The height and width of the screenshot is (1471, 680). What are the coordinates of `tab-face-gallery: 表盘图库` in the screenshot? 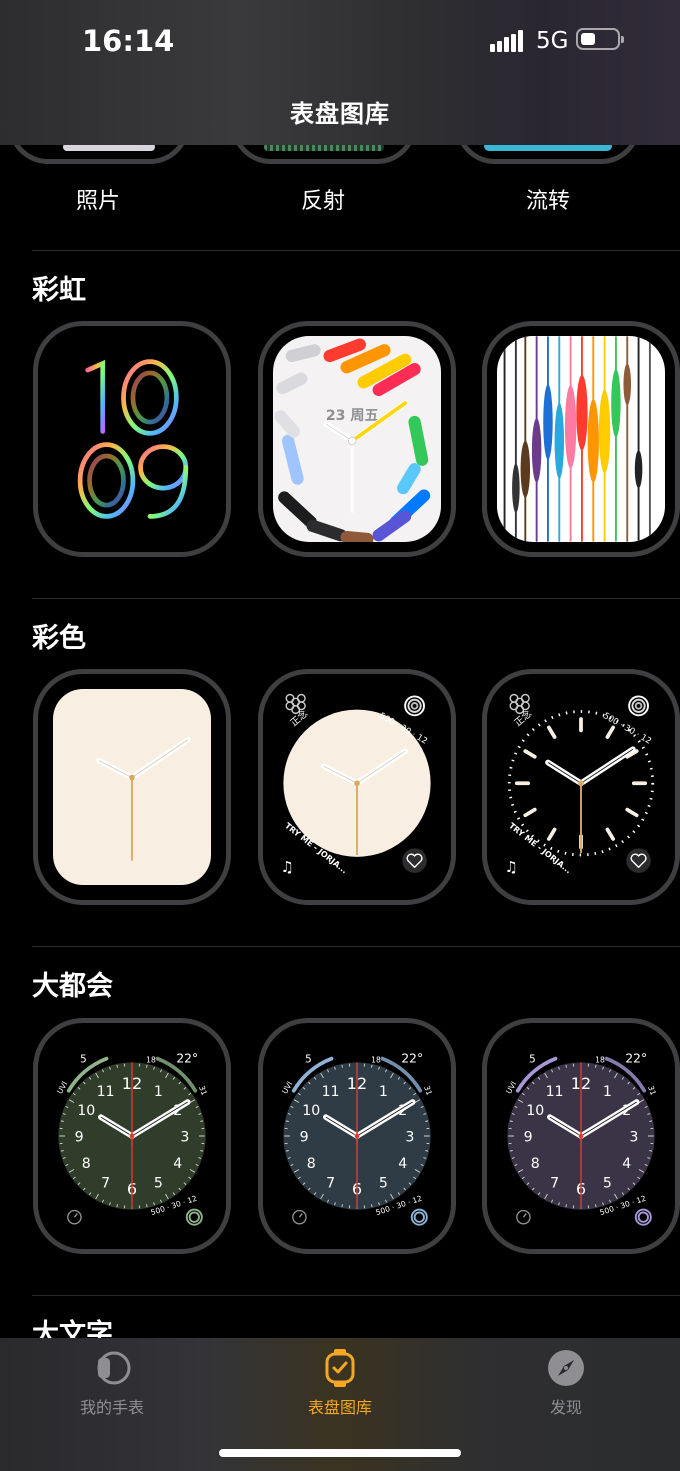 It's located at (340, 1383).